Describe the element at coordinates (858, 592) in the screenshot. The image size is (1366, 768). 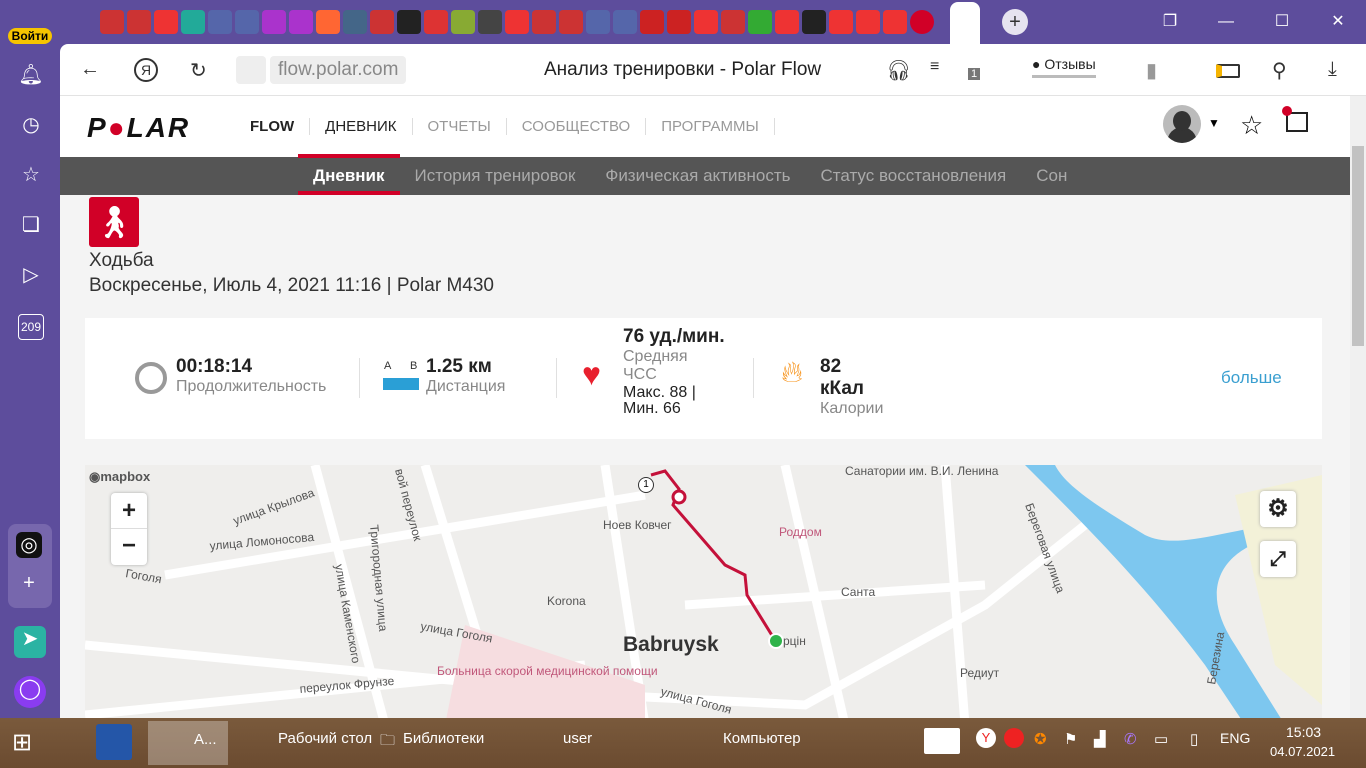
I see `map-label: Санта` at that location.